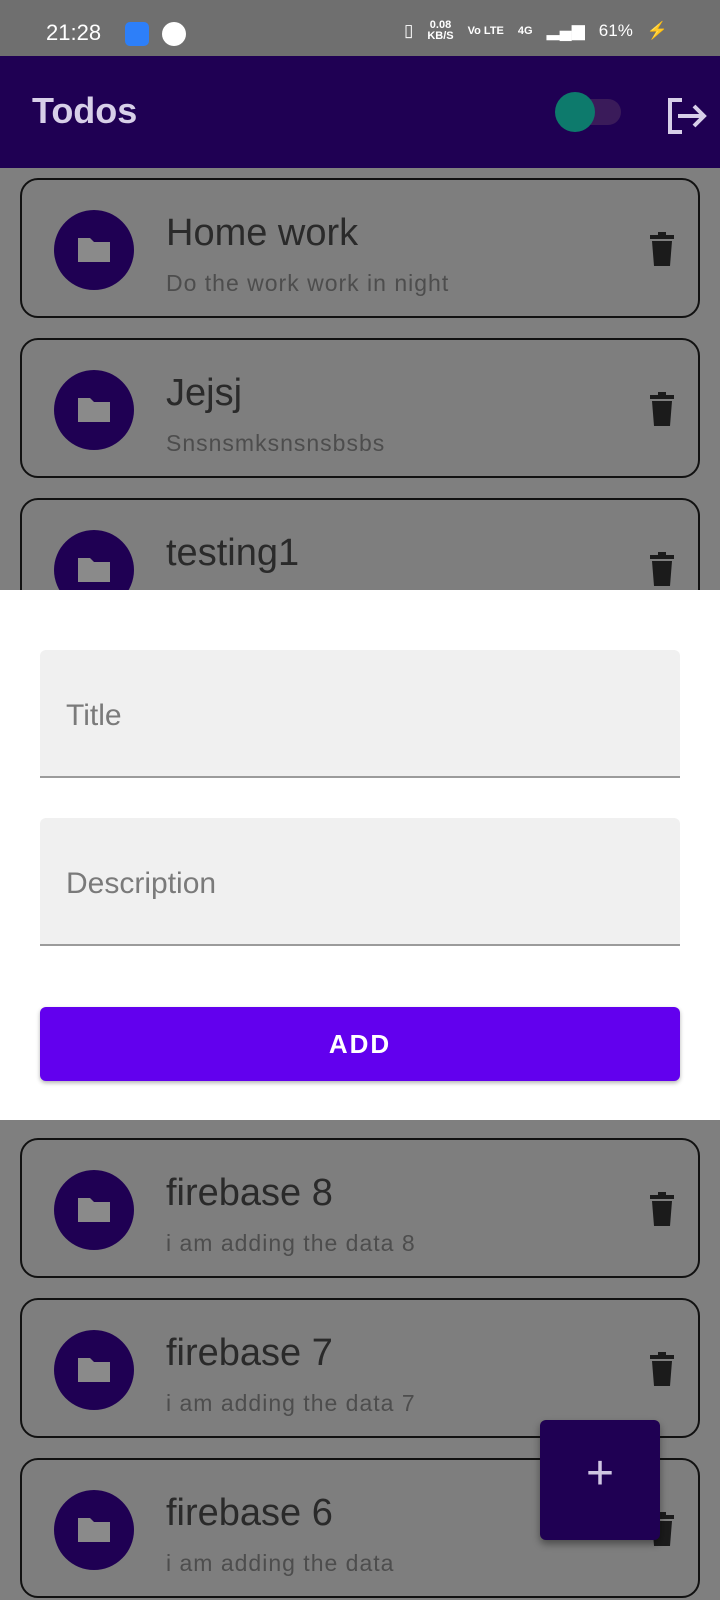 The image size is (720, 1618). I want to click on title-field, so click(360, 714).